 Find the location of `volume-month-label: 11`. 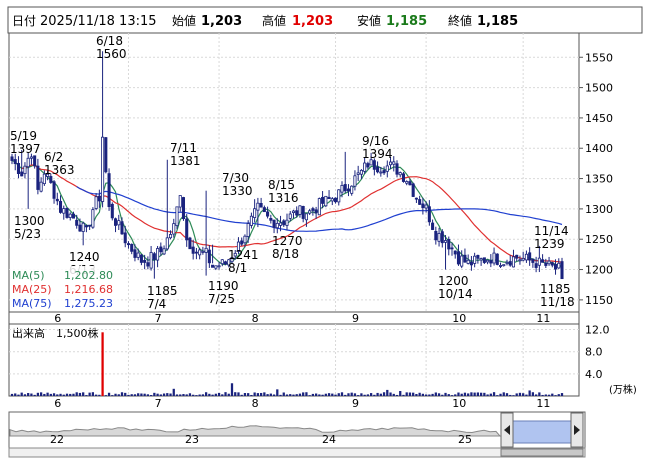

volume-month-label: 11 is located at coordinates (543, 403).